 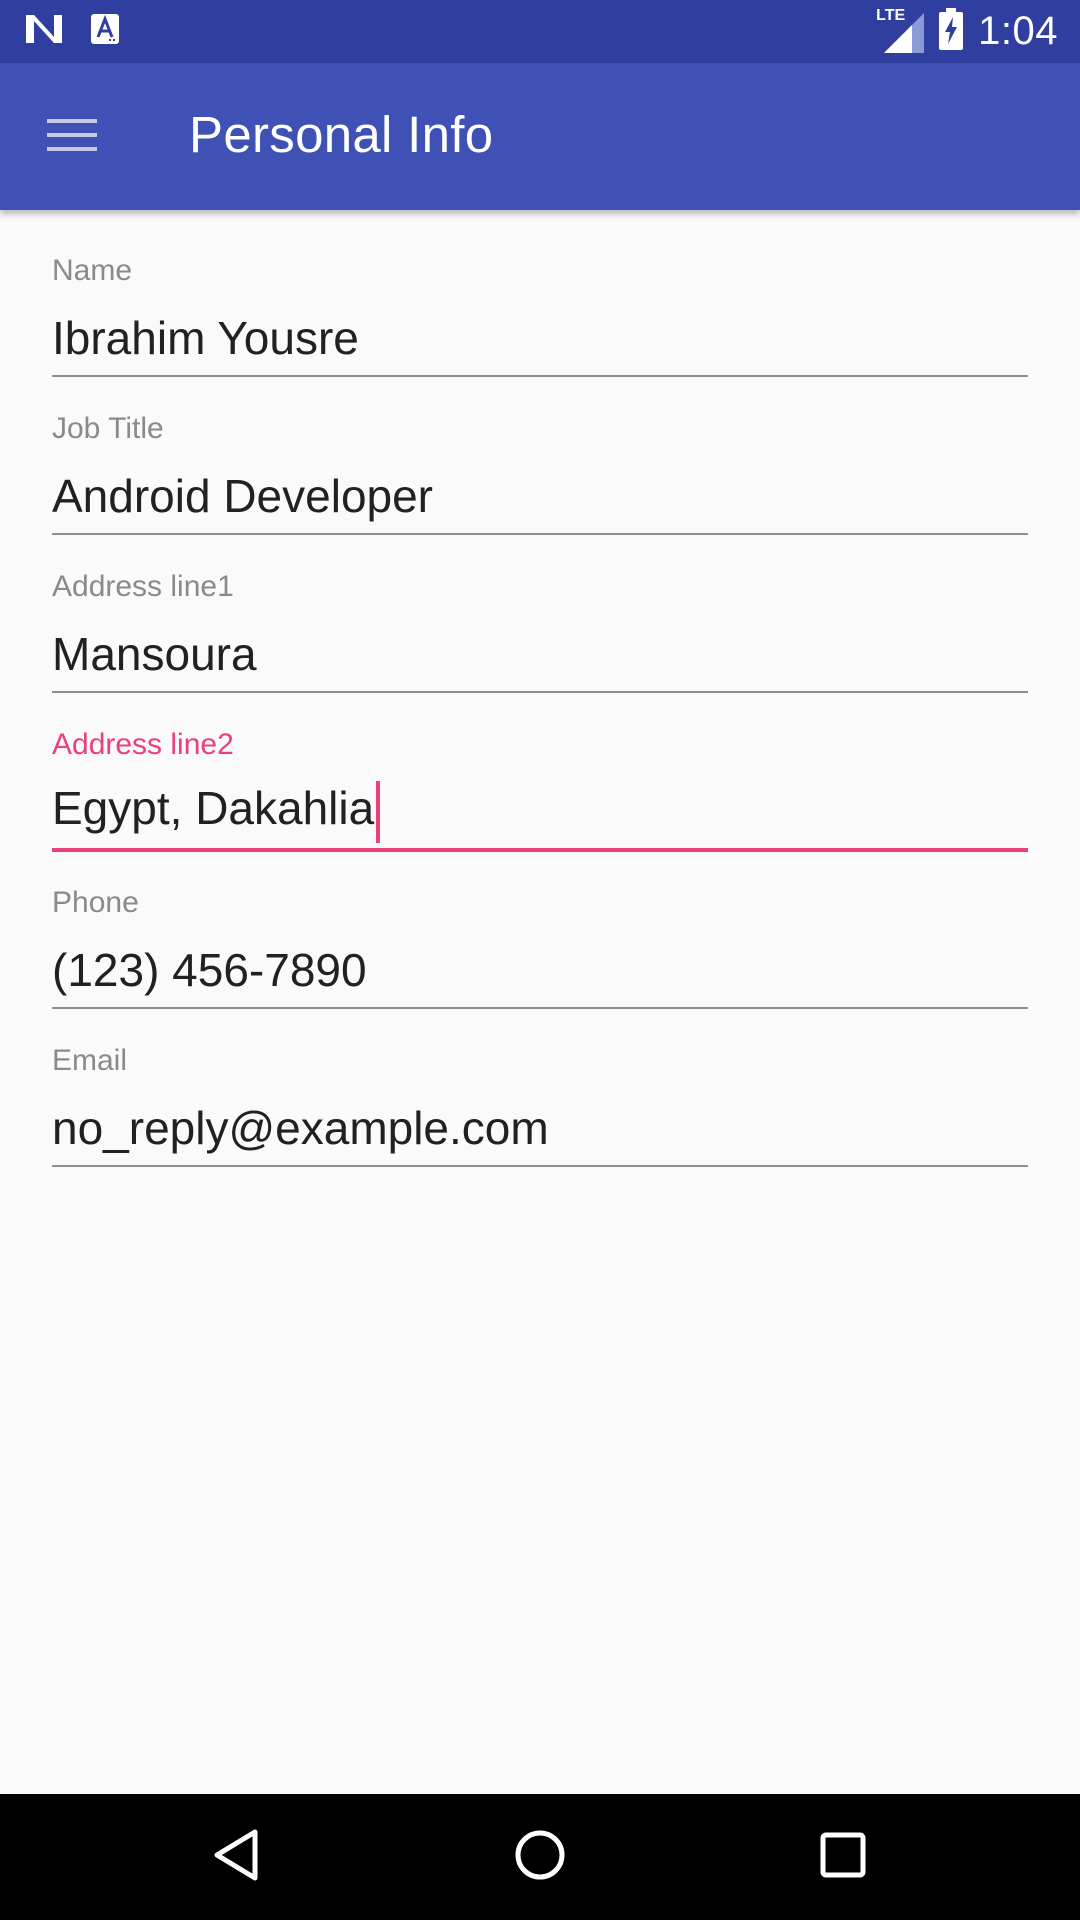 I want to click on email-label: Email, so click(x=90, y=1060).